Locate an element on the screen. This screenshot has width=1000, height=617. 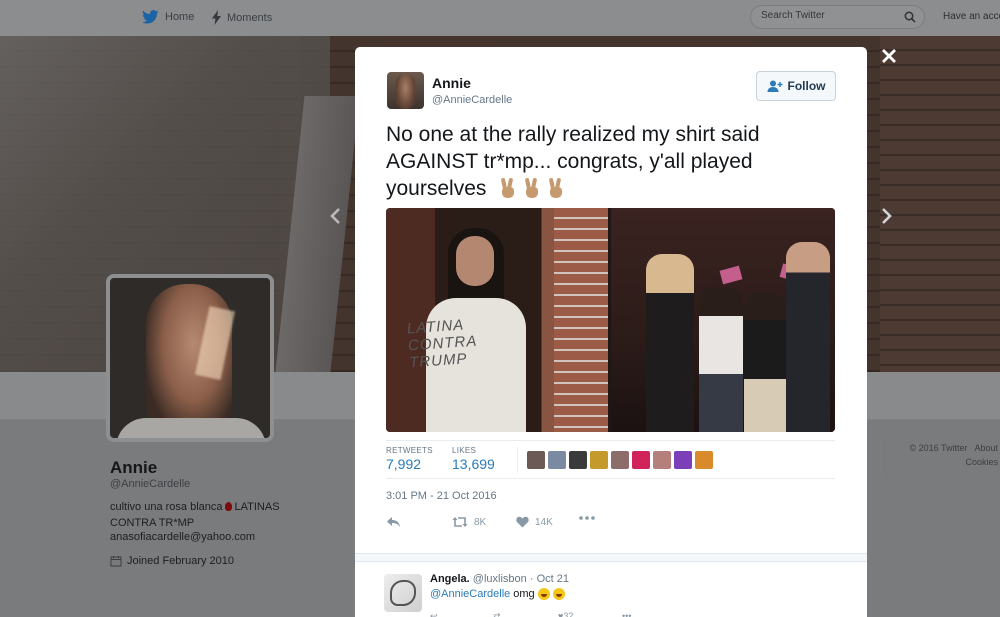
footer-cookies-link: Cookies is located at coordinates (981, 462).